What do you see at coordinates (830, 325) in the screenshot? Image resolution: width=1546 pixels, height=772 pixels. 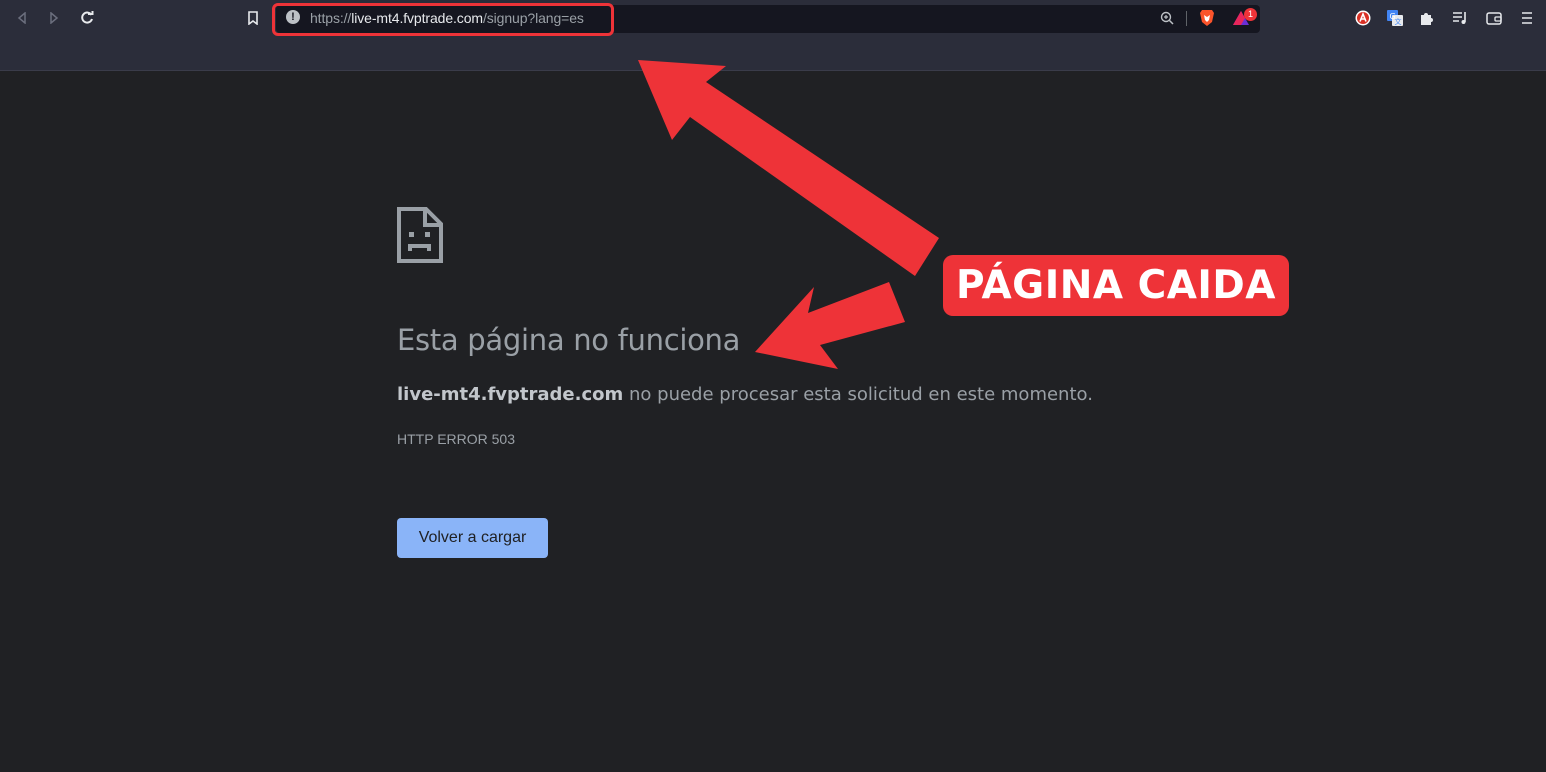 I see `annotation-arrow-left` at bounding box center [830, 325].